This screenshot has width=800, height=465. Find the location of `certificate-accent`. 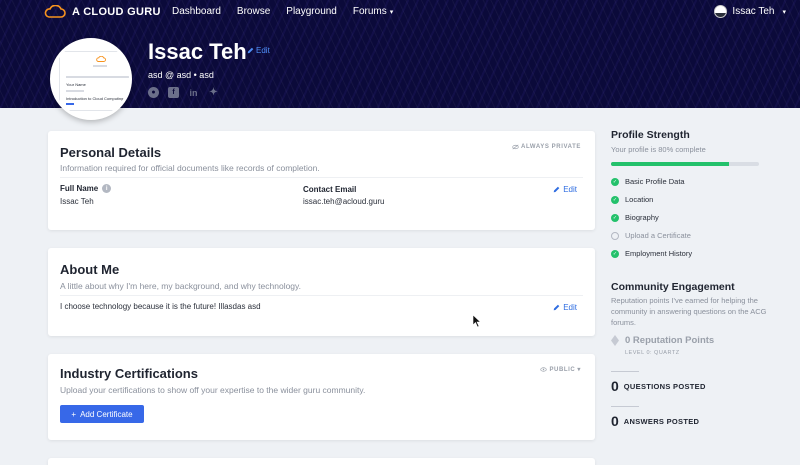

certificate-accent is located at coordinates (70, 104).